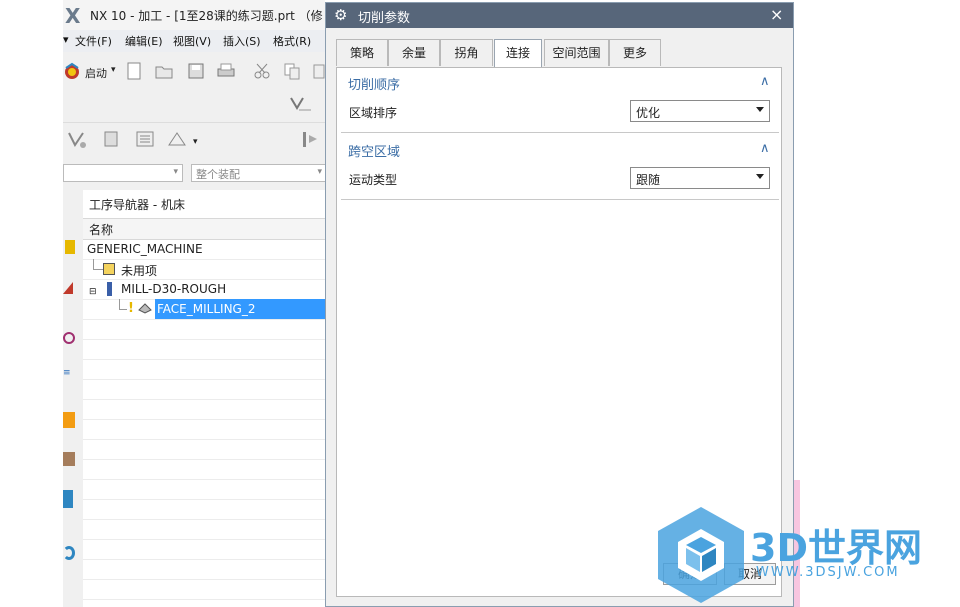  I want to click on scope-filter-placeholder: 整个装配, so click(218, 174).